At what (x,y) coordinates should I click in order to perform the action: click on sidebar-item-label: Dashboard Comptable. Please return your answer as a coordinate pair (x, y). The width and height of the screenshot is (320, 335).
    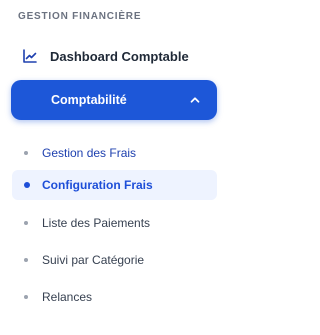
    Looking at the image, I should click on (119, 56).